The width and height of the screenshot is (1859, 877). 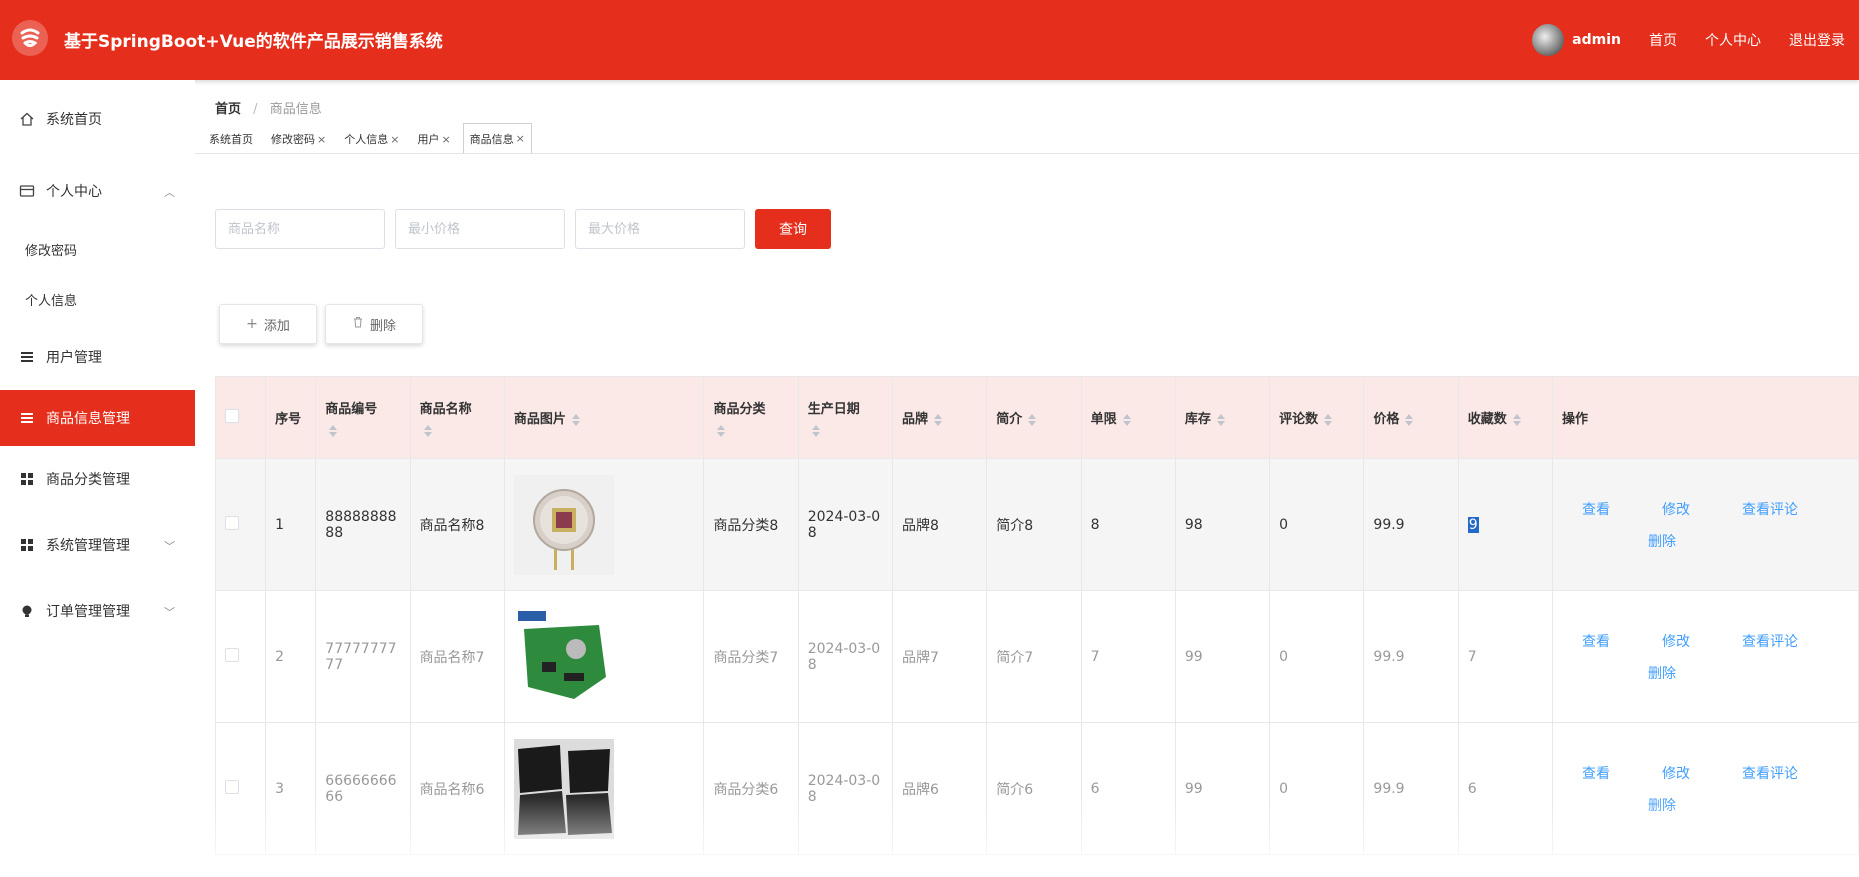 I want to click on breadcrumb-home: 首页, so click(x=228, y=109).